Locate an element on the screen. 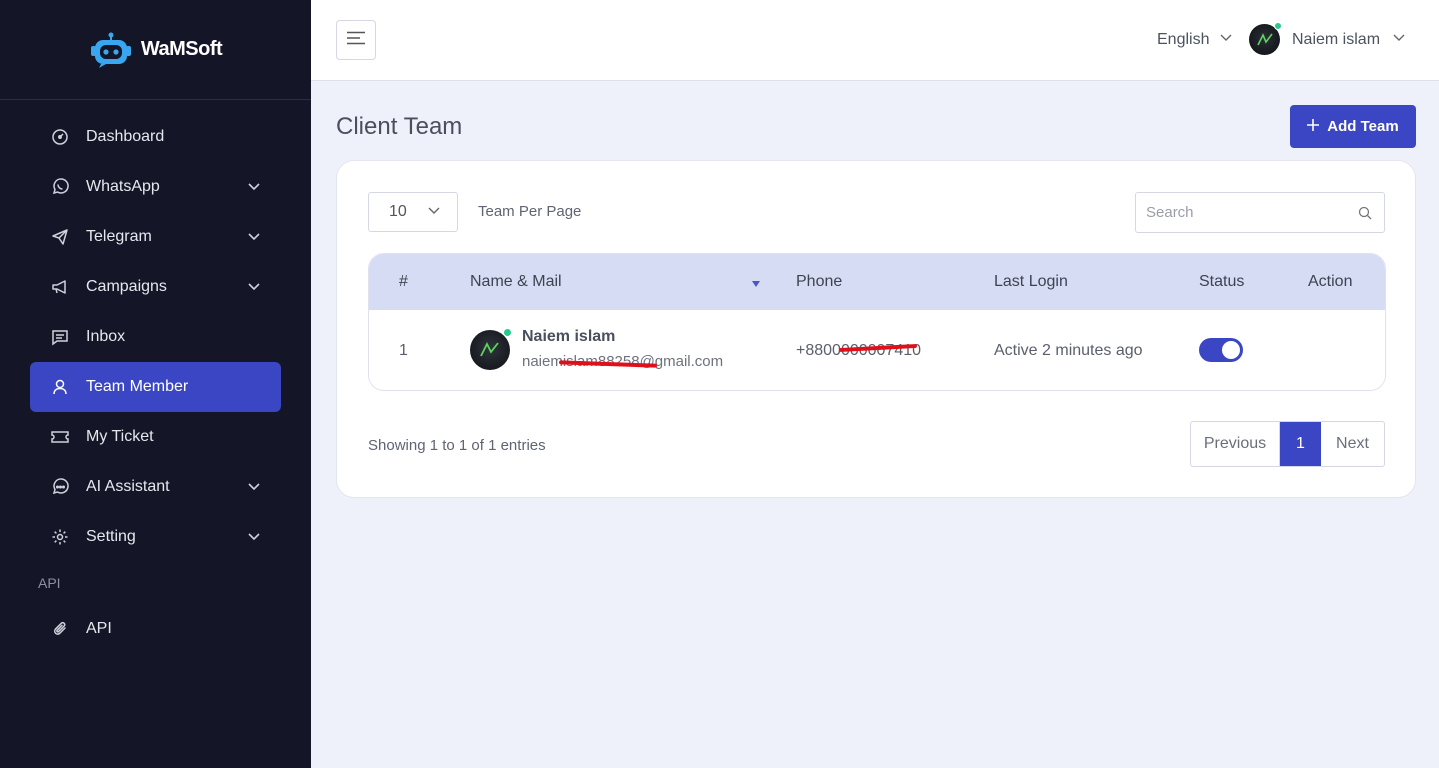 The width and height of the screenshot is (1439, 768). sidebar-item-label: WhatsApp is located at coordinates (123, 186).